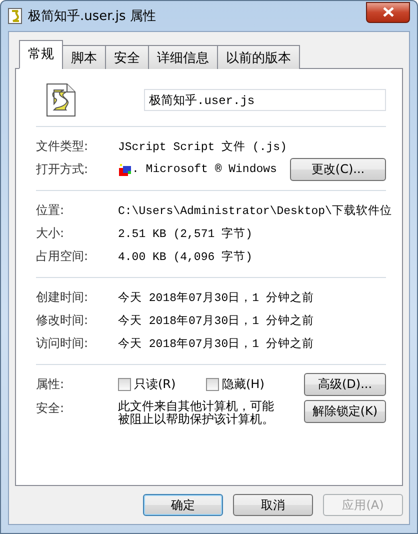  I want to click on tab: 以前的版本, so click(258, 57).